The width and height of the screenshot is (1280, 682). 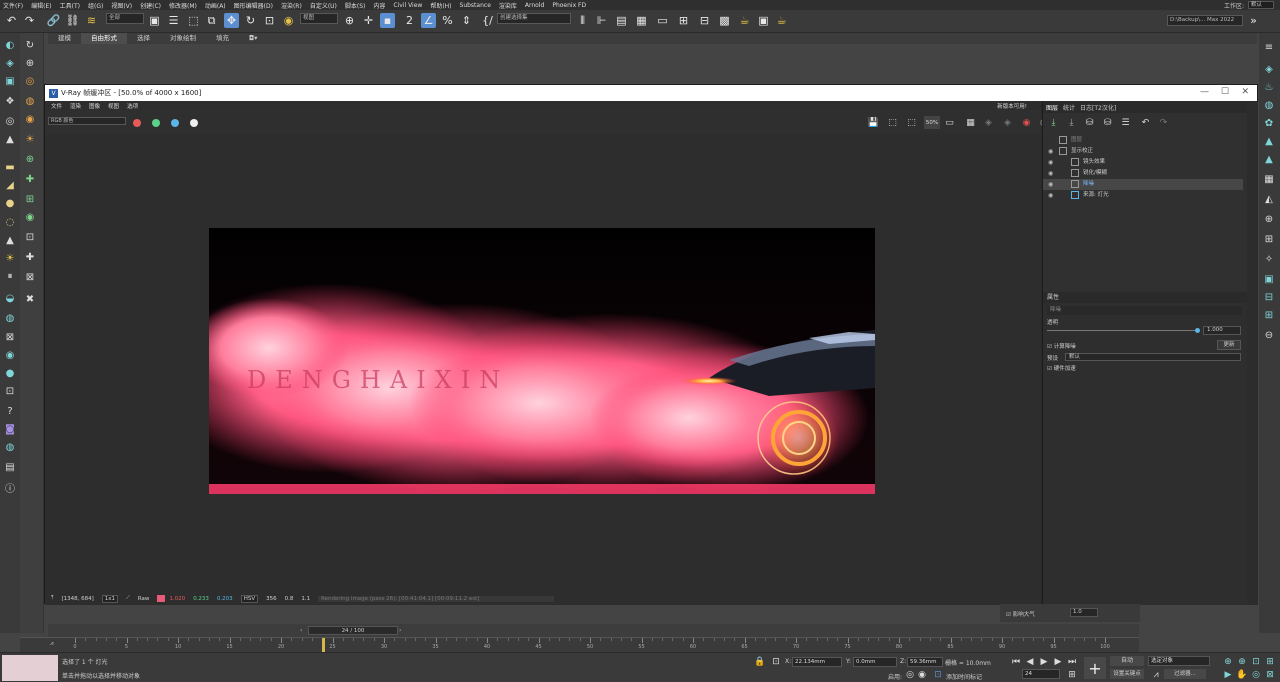 I want to click on ratio-dropdown: 1x1, so click(x=109, y=598).